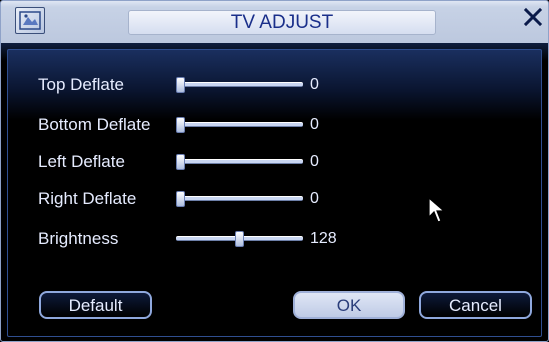 This screenshot has height=342, width=549. I want to click on slider-row-top-deflate: Top Deflate 0, so click(275, 85).